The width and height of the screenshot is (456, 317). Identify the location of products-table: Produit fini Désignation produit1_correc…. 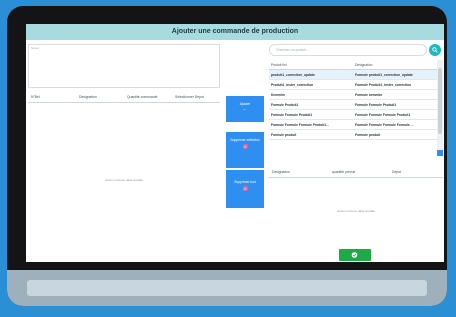
(353, 100).